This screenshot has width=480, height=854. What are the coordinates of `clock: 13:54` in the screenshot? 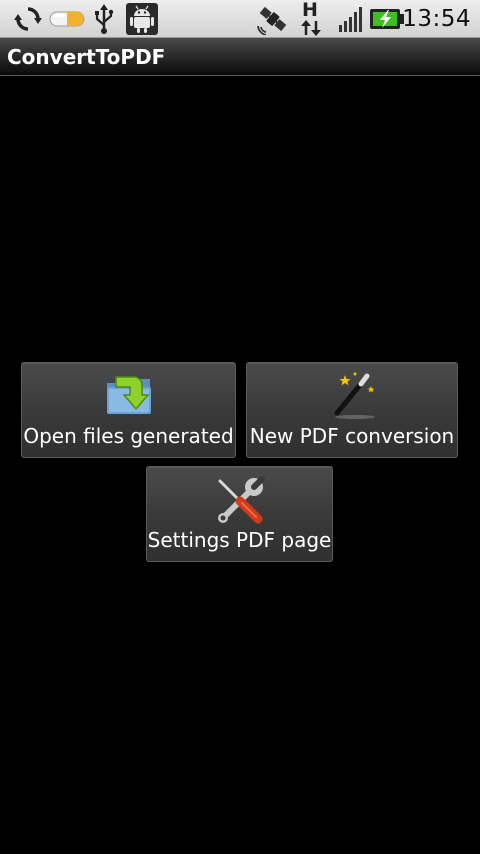 It's located at (436, 19).